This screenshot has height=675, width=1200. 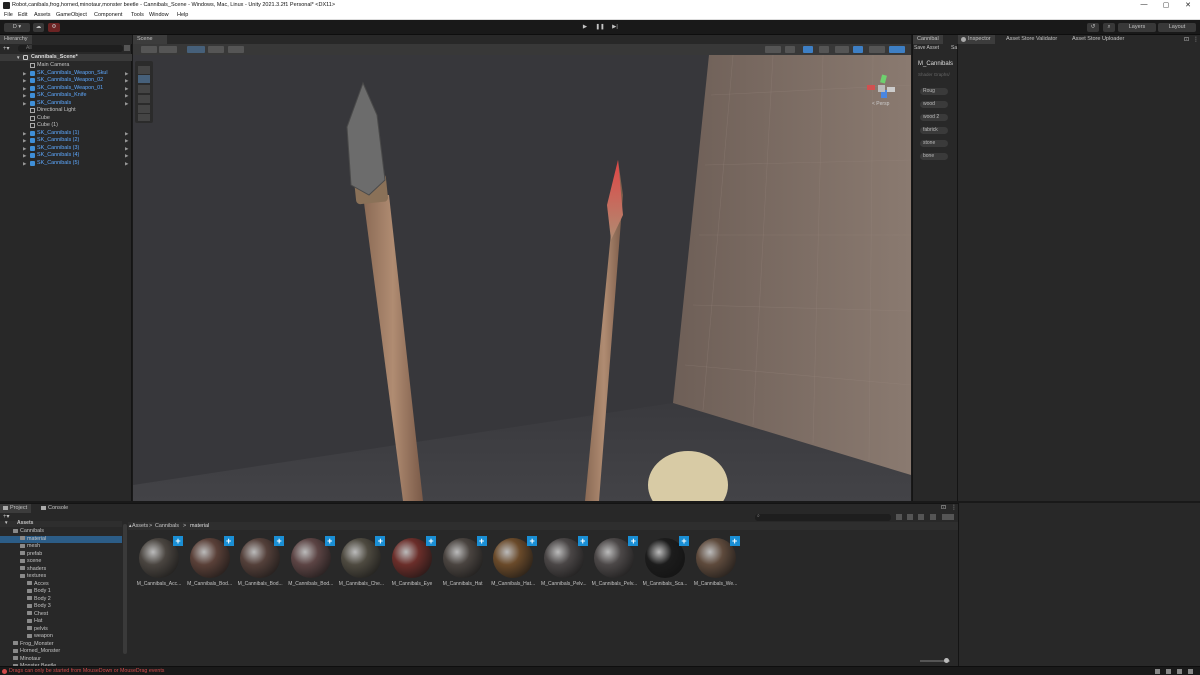 What do you see at coordinates (61, 621) in the screenshot?
I see `project-tree-item: Hat` at bounding box center [61, 621].